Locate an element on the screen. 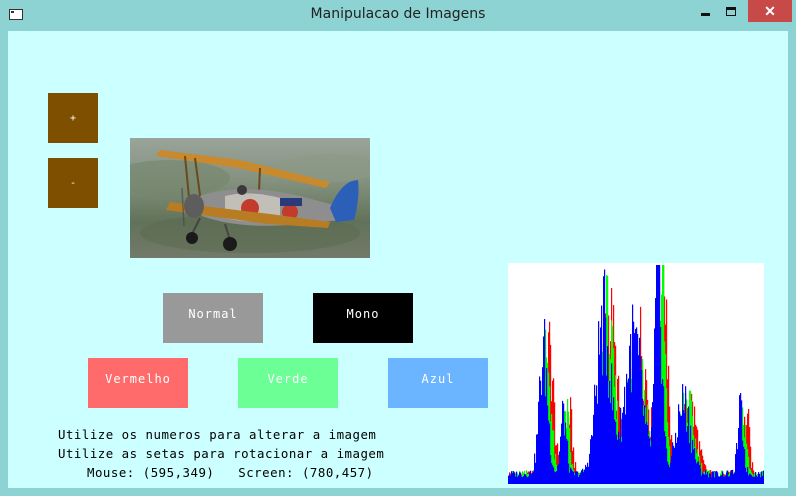 The width and height of the screenshot is (796, 496). blue-channel-button: Azul is located at coordinates (438, 383).